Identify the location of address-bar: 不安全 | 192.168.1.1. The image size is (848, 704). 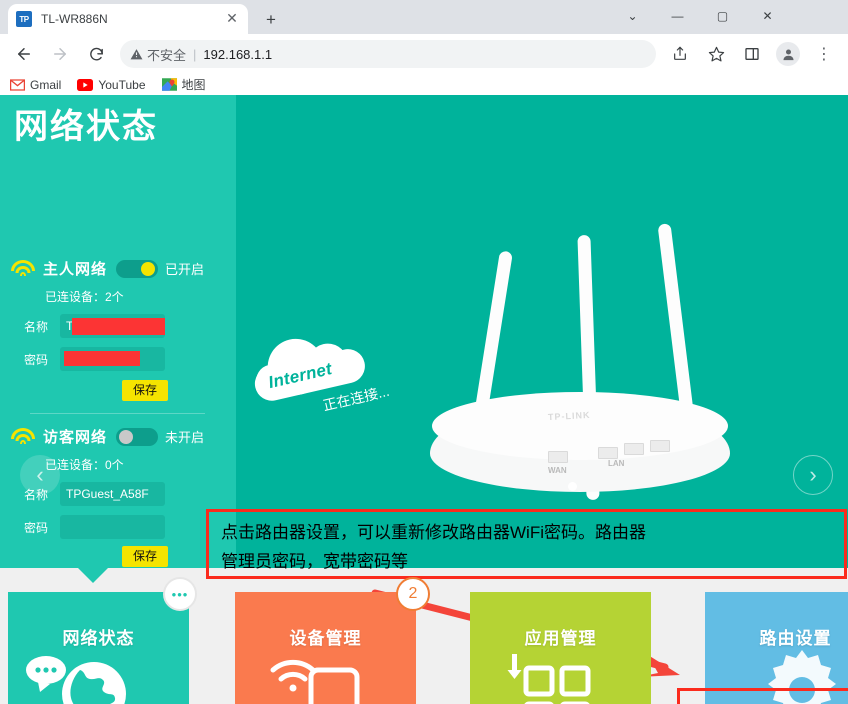
(388, 54).